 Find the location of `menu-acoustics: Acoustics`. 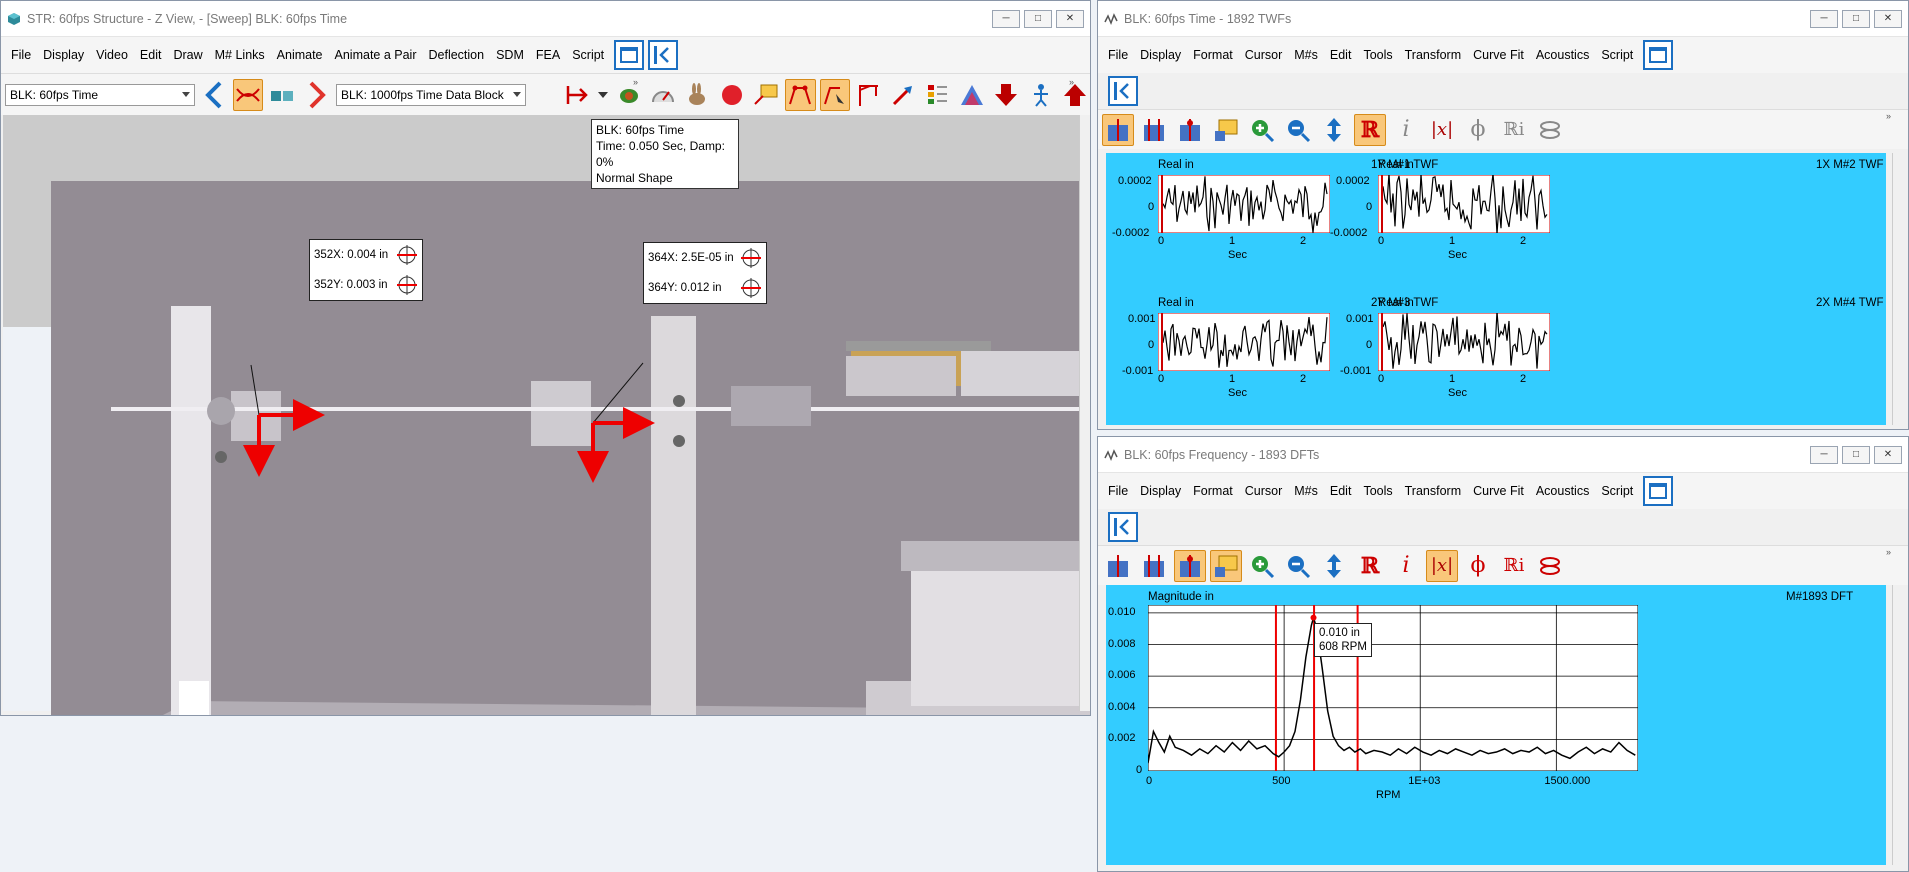

menu-acoustics: Acoustics is located at coordinates (1563, 491).